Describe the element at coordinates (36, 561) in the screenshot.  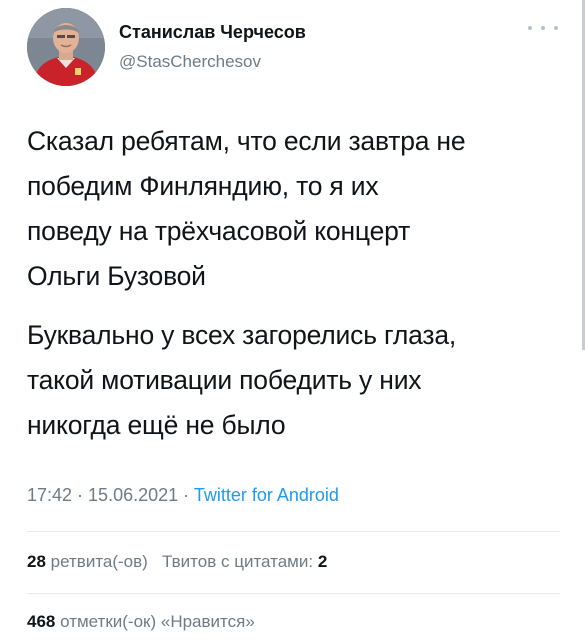
I see `retweets-count: 28` at that location.